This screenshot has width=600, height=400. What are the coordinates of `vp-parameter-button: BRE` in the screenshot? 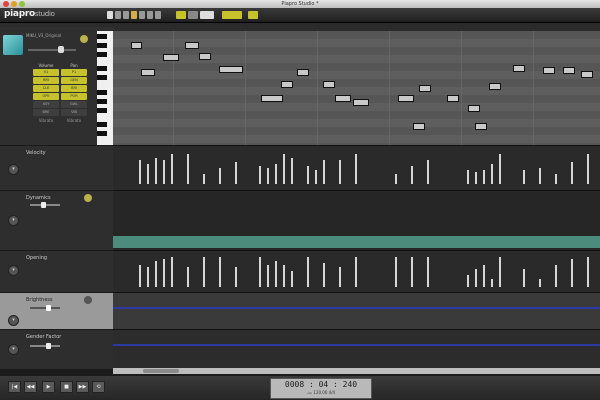 It's located at (46, 112).